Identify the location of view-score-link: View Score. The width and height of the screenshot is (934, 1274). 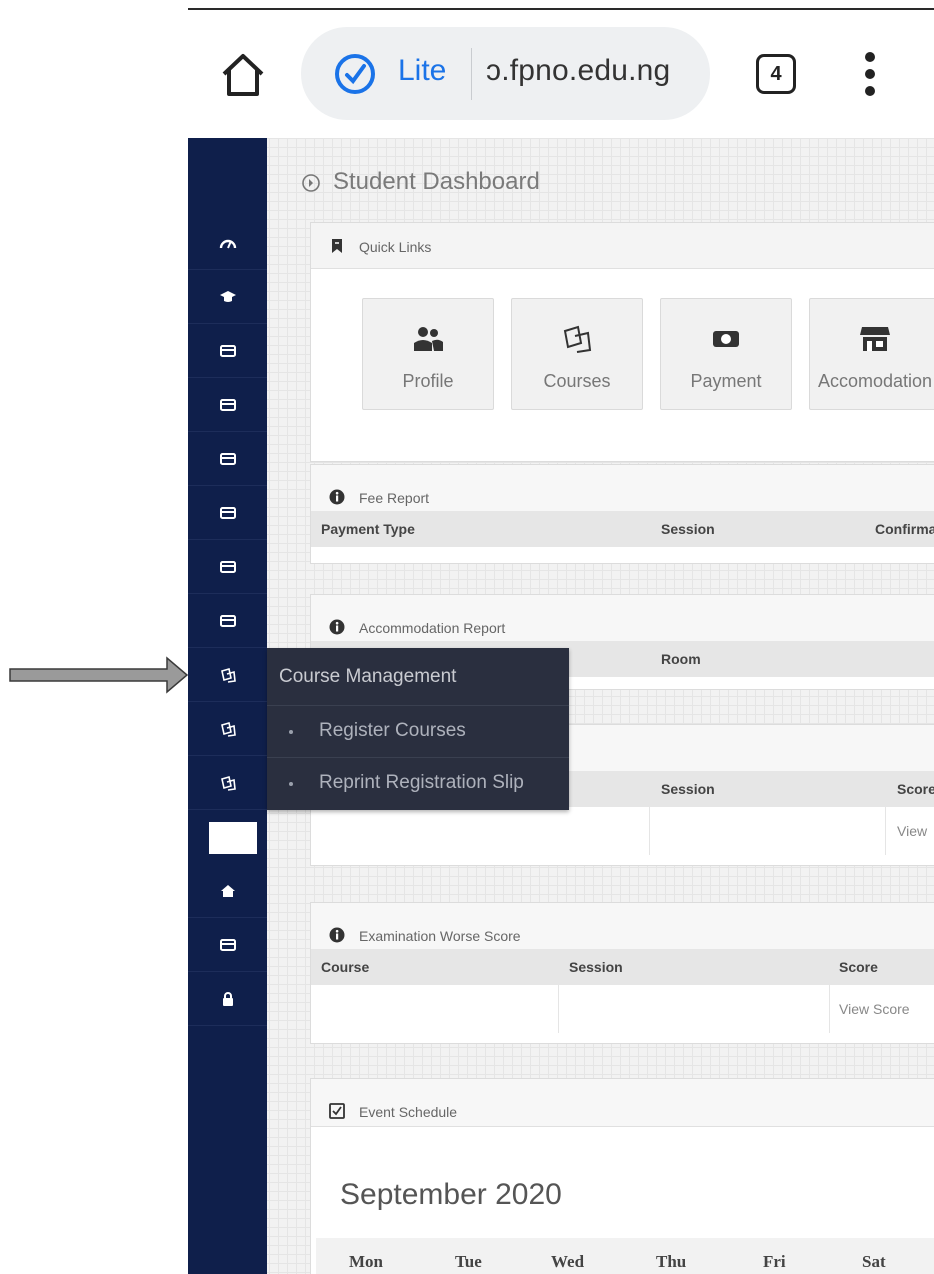
(874, 1009).